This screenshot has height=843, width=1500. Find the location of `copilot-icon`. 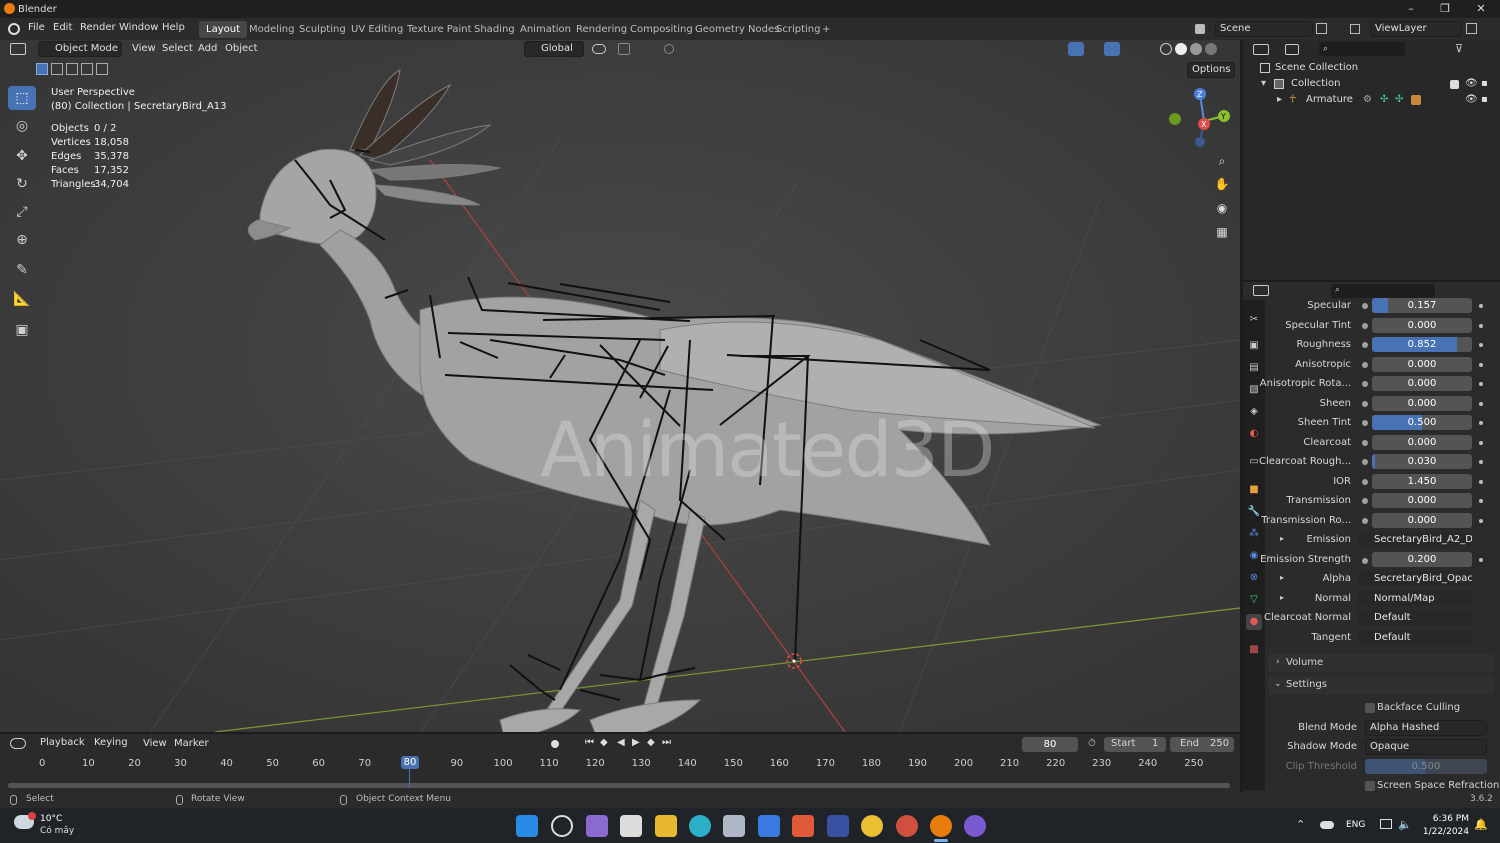

copilot-icon is located at coordinates (597, 826).